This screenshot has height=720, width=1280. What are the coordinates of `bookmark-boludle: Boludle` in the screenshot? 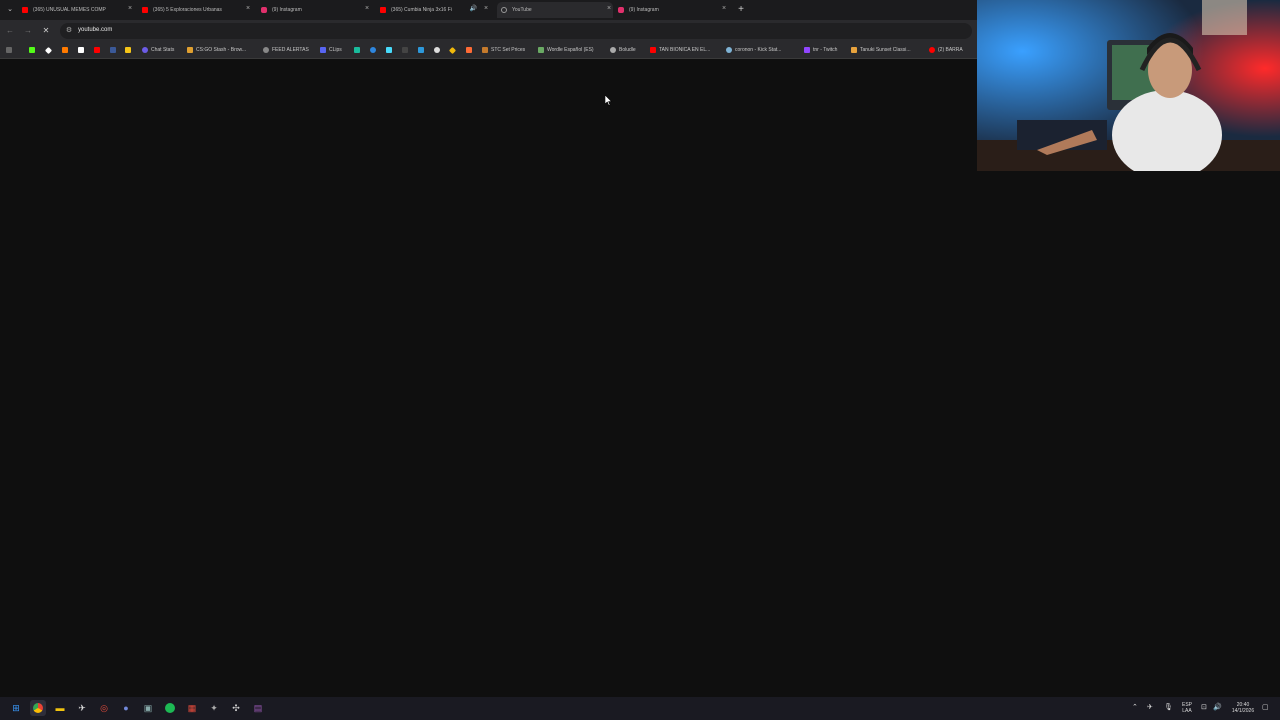 It's located at (623, 50).